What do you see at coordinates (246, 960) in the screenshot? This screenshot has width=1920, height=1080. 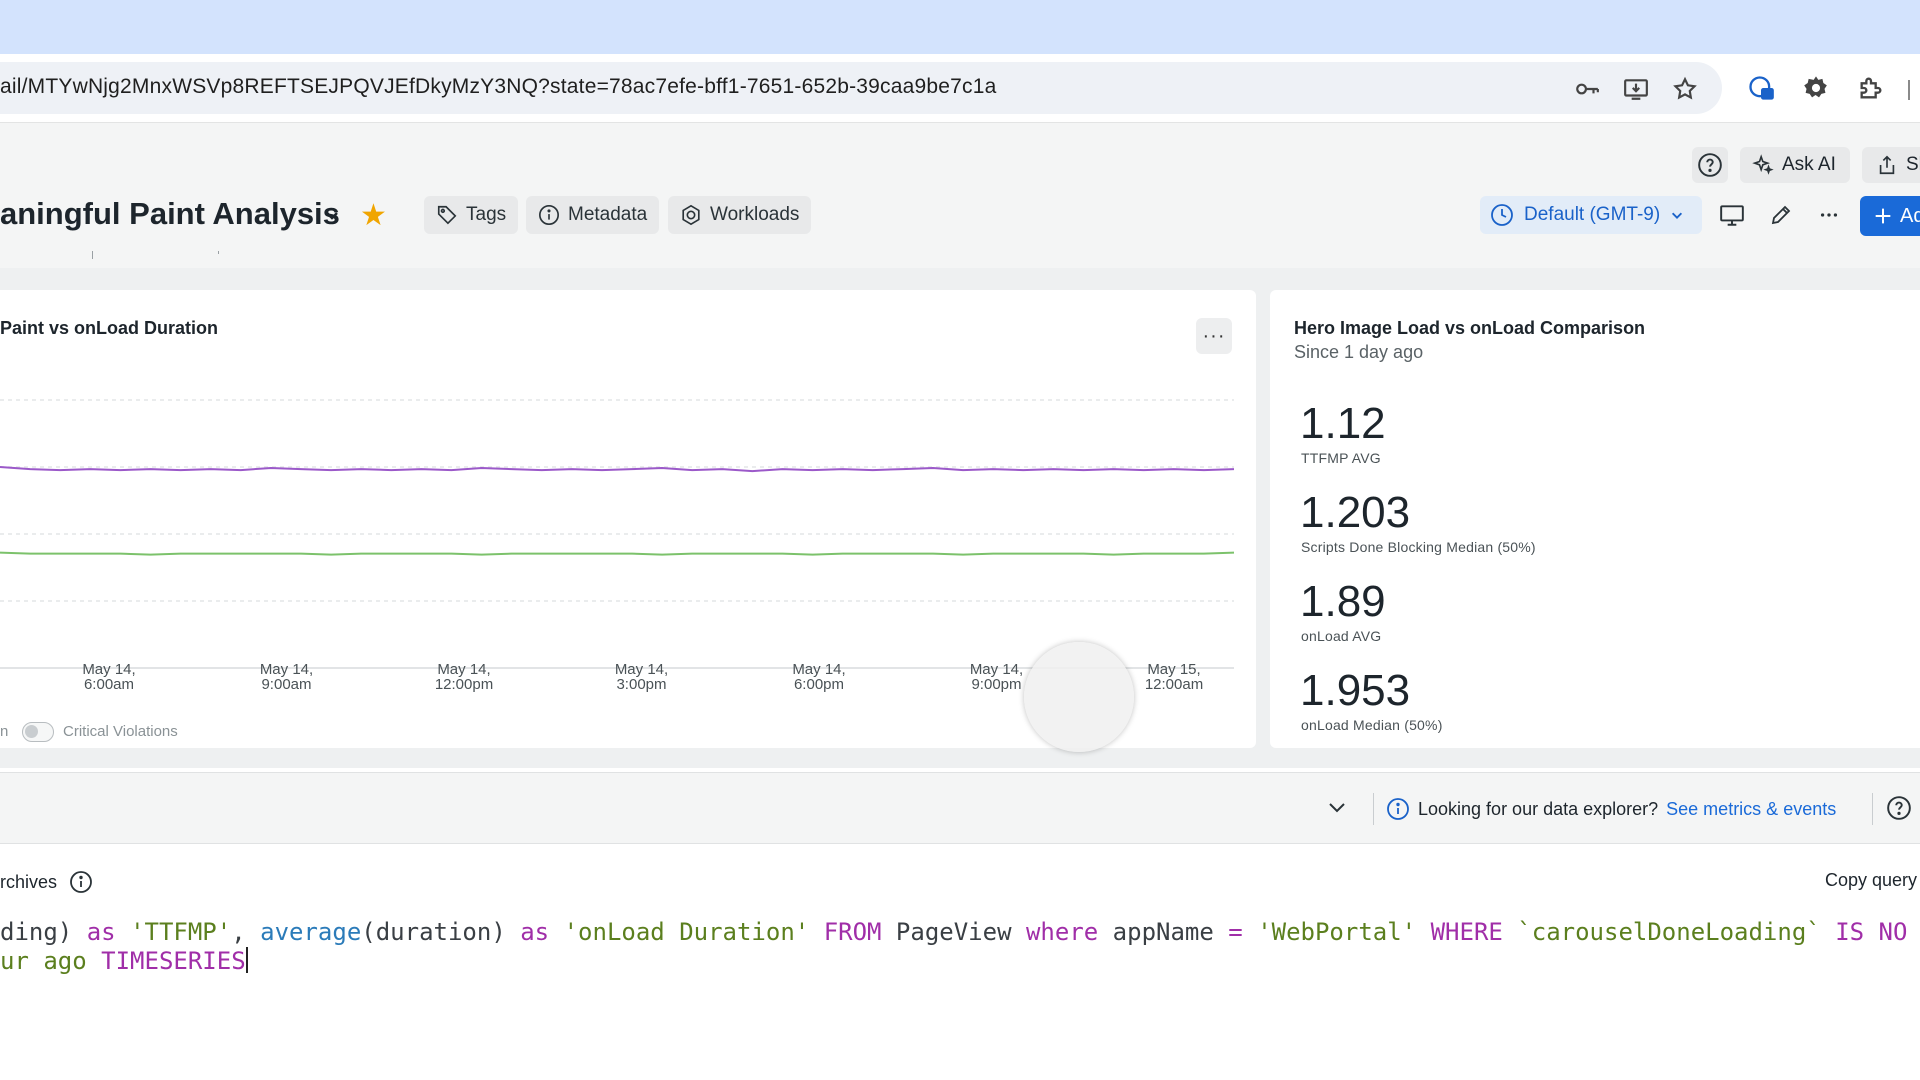 I see `text-caret` at bounding box center [246, 960].